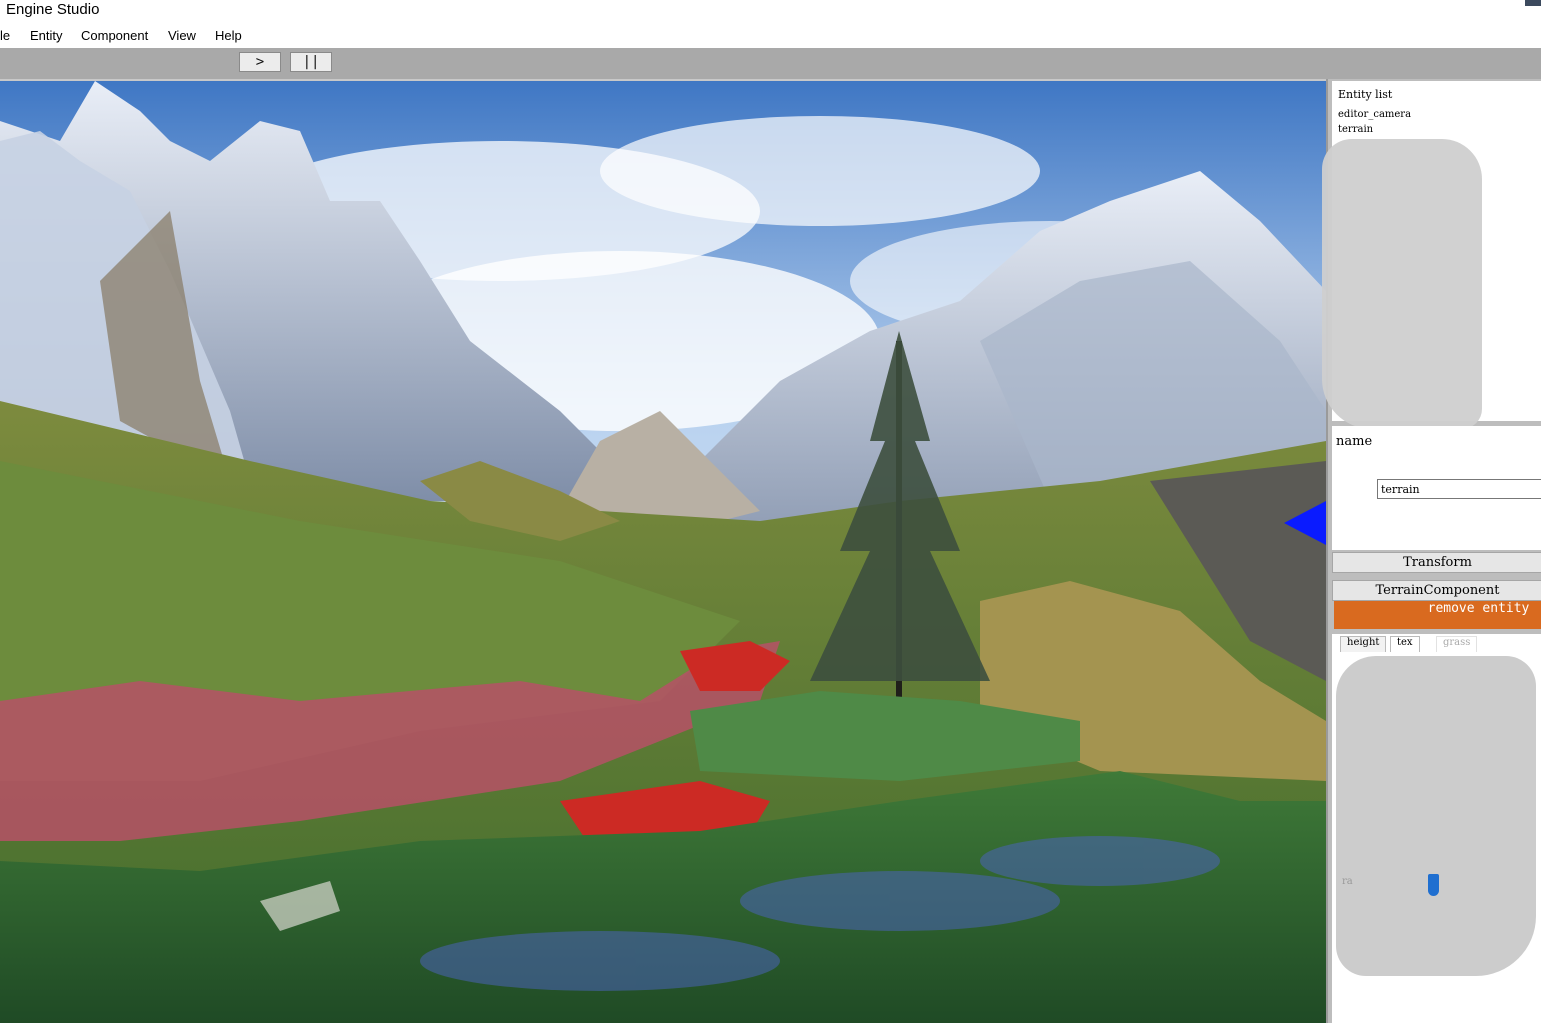 The image size is (1541, 1024). Describe the element at coordinates (311, 62) in the screenshot. I see `pause-button: ||` at that location.